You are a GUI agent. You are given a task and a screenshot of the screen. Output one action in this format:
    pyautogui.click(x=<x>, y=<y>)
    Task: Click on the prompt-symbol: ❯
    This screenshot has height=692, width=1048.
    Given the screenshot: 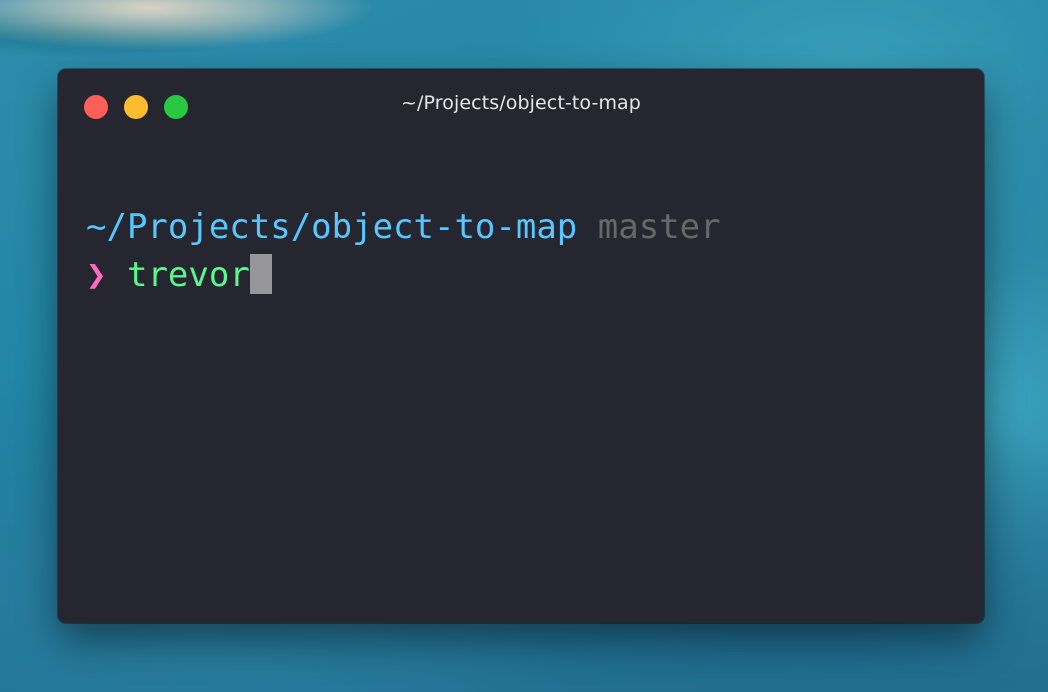 What is the action you would take?
    pyautogui.click(x=96, y=275)
    